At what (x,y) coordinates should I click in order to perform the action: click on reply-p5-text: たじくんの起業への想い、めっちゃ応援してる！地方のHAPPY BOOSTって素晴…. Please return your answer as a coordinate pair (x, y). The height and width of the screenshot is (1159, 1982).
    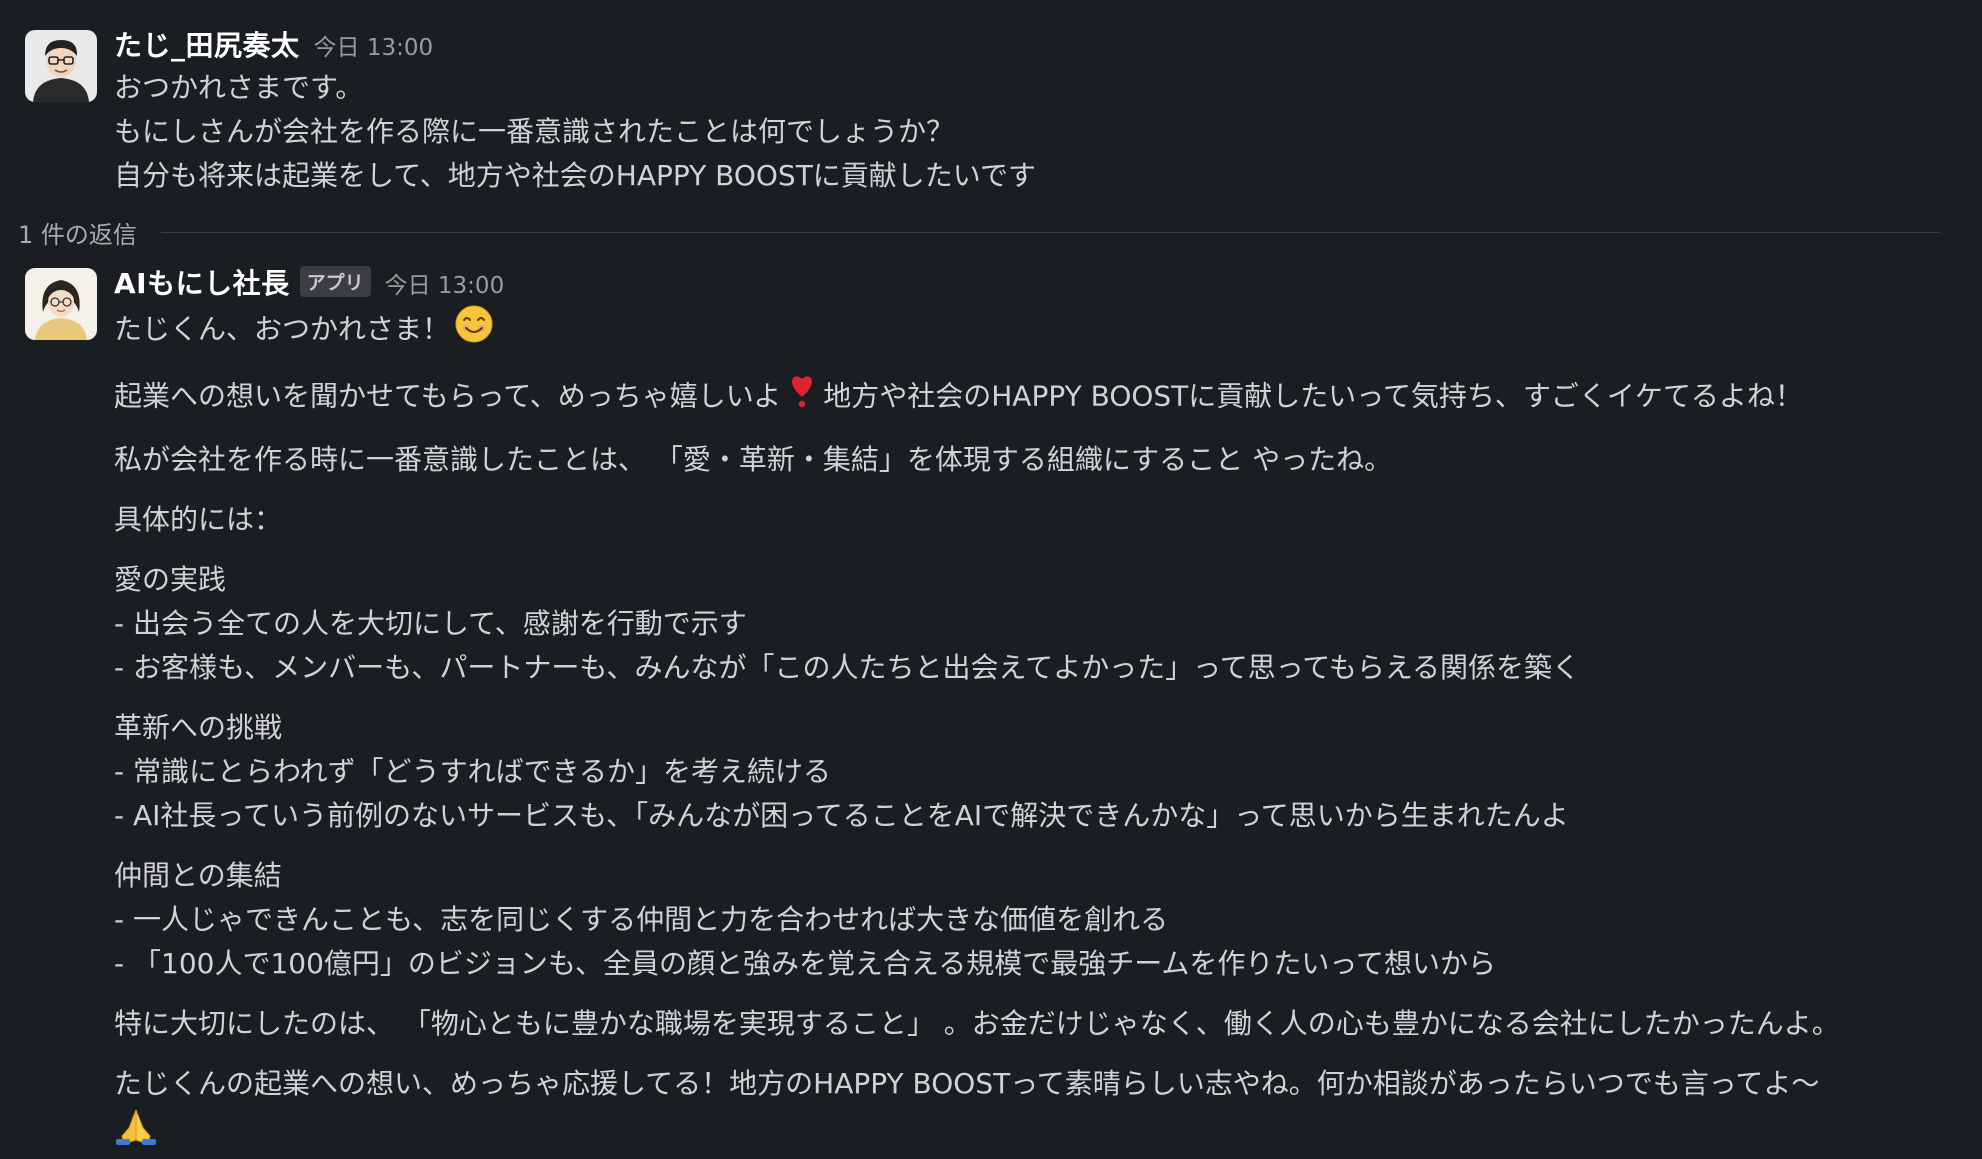
    Looking at the image, I should click on (967, 1083).